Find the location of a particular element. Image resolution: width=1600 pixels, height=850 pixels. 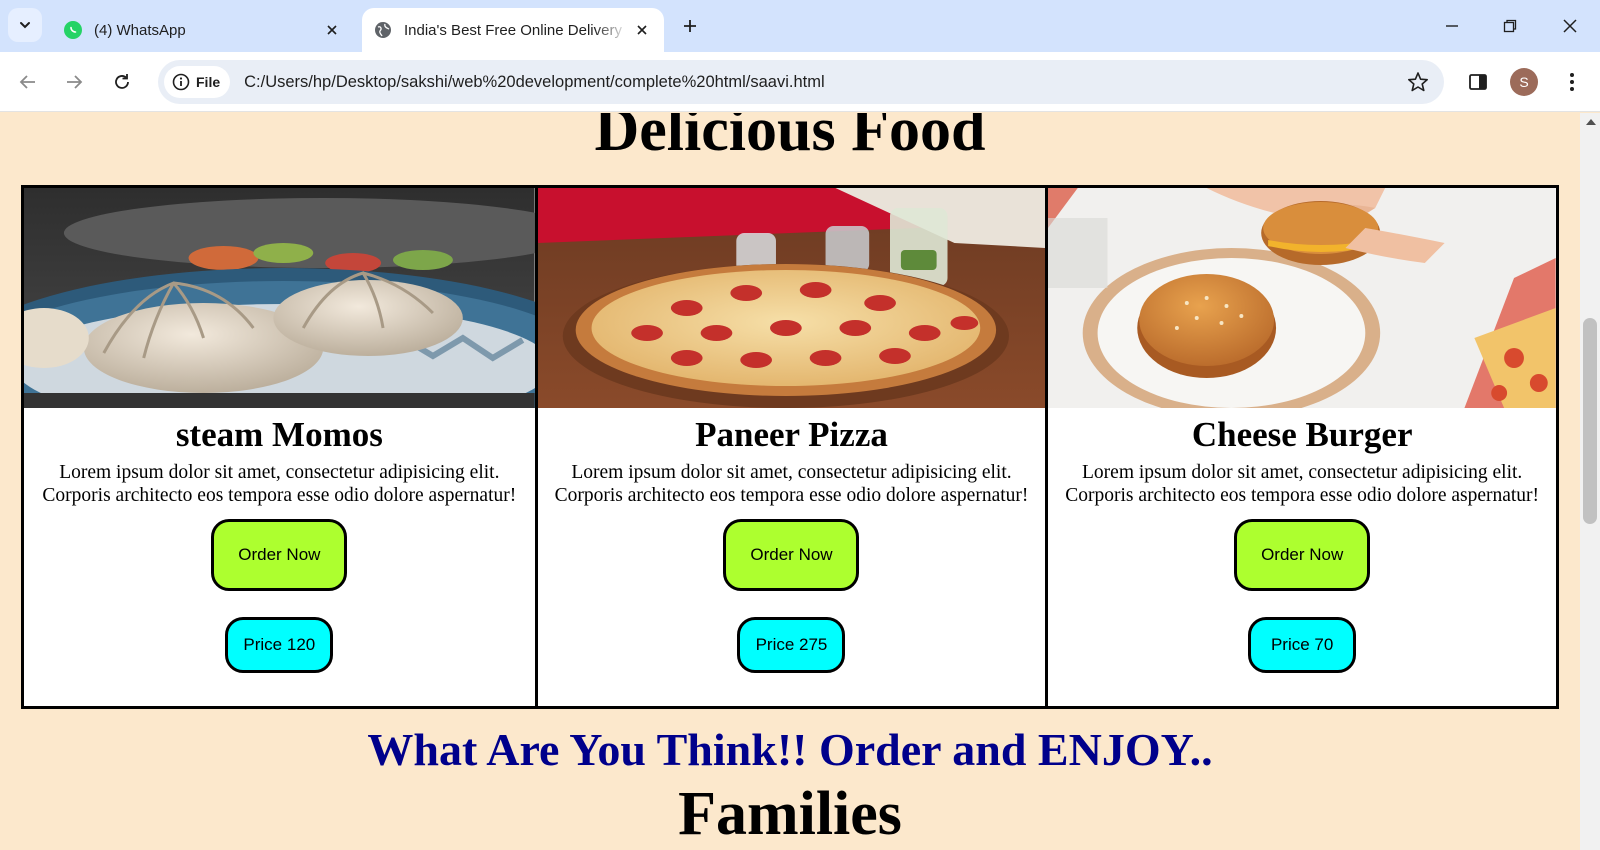

restore-button is located at coordinates (1510, 26).